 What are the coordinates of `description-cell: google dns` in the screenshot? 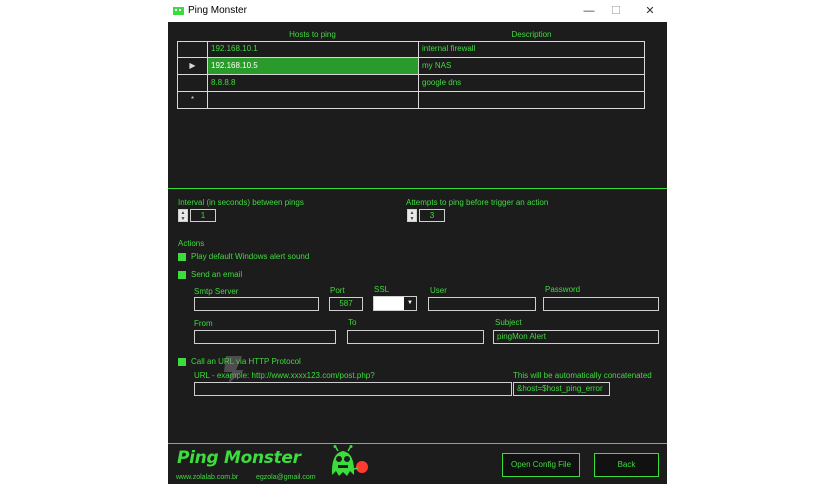 It's located at (531, 83).